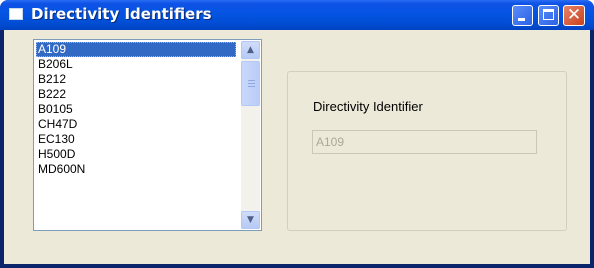  I want to click on title-bar: Directivity Identifiers ✕, so click(297, 15).